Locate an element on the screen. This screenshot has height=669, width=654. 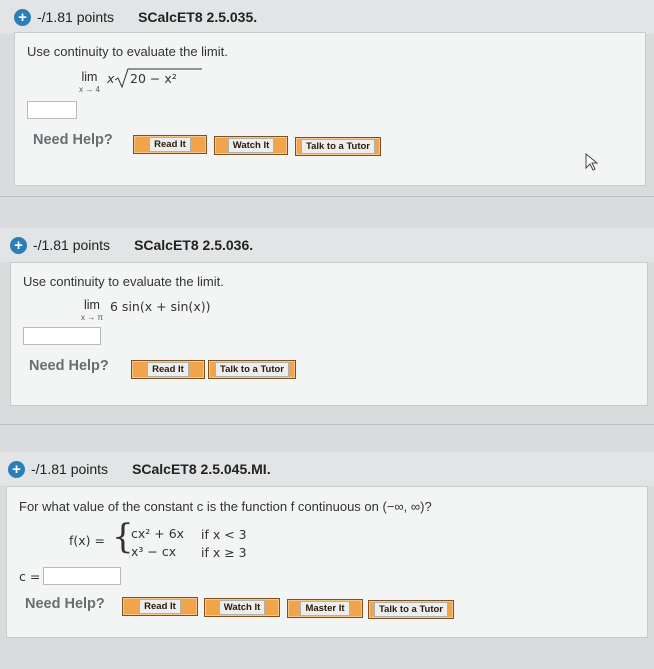
case-1-expression: cx² + 6x is located at coordinates (158, 533).